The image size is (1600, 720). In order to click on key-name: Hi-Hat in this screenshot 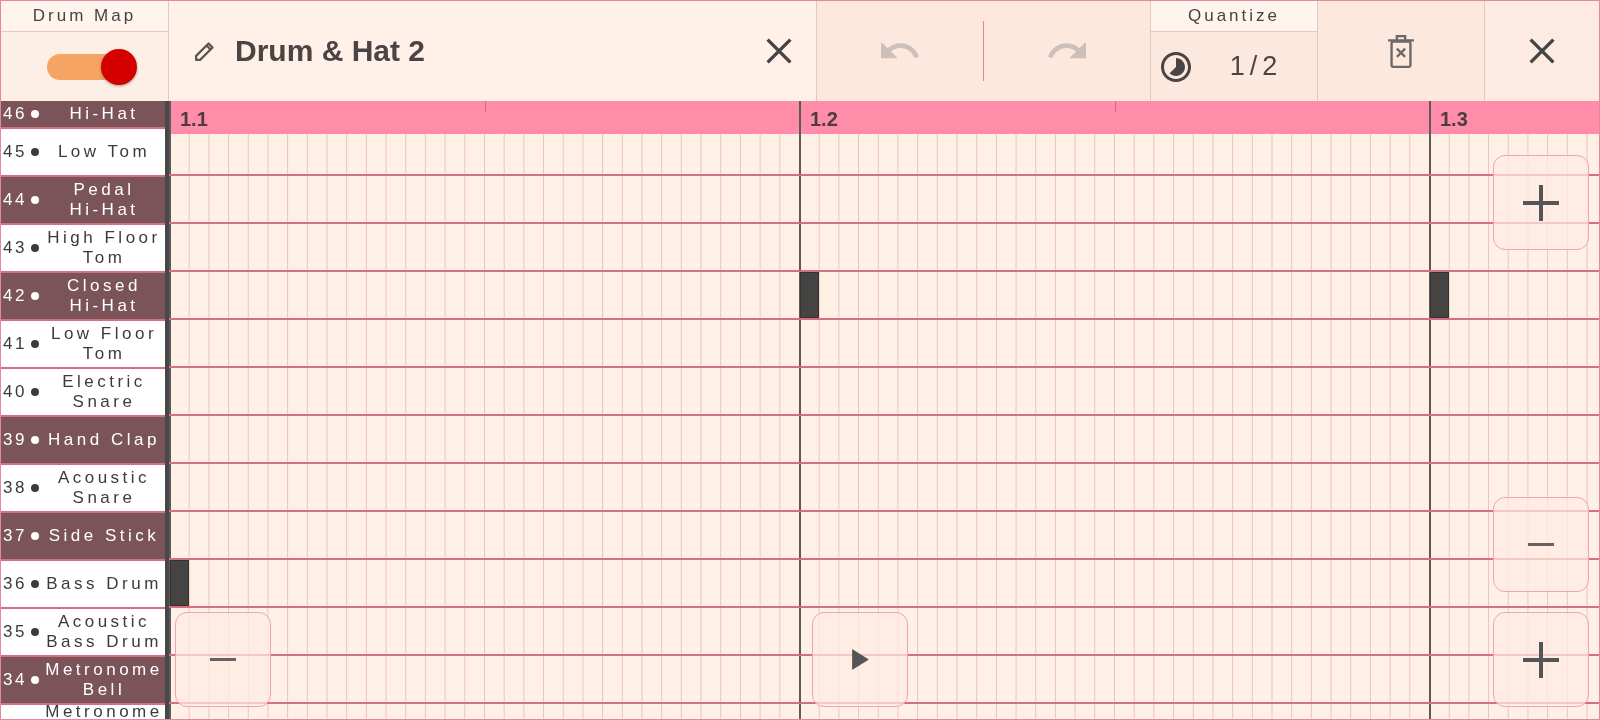, I will do `click(104, 114)`.